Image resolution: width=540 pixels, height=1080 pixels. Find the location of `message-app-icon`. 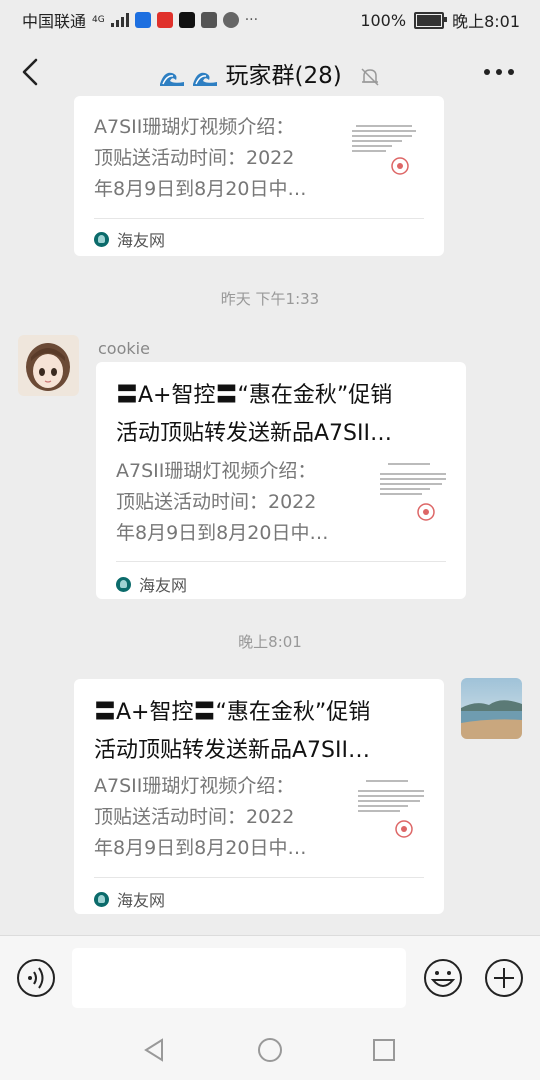

message-app-icon is located at coordinates (208, 20).